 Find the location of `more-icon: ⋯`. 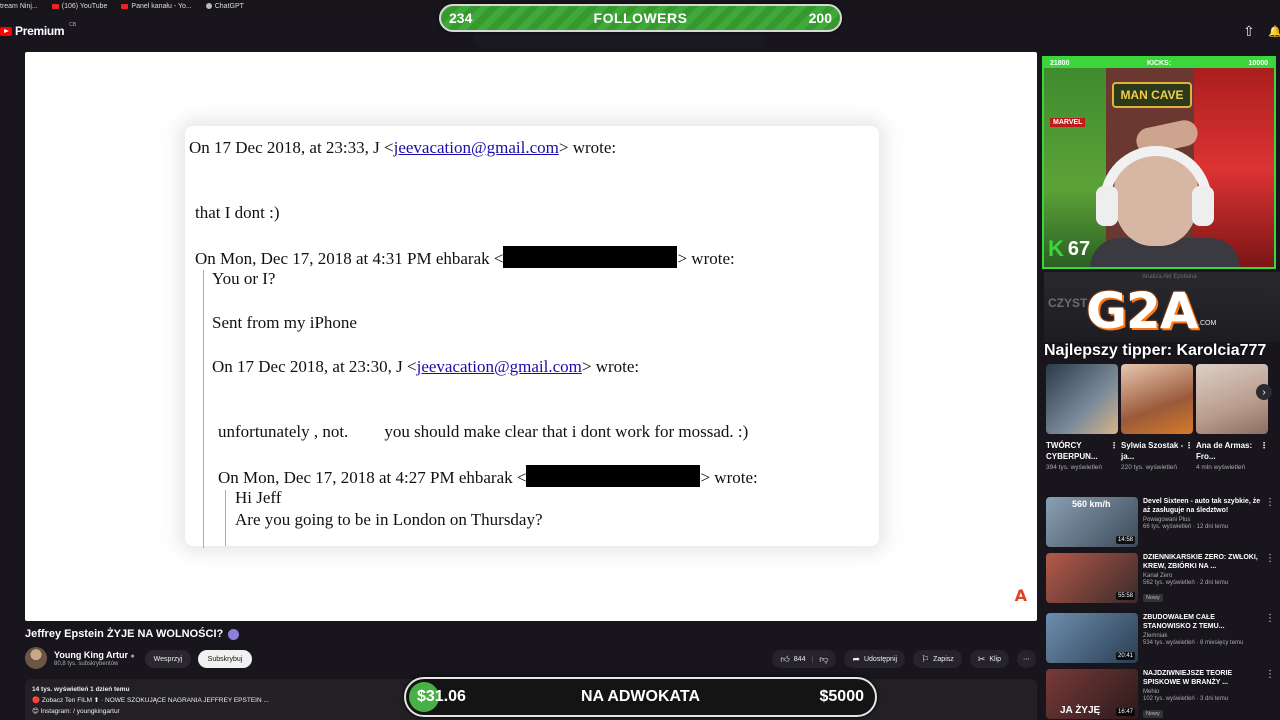

more-icon: ⋯ is located at coordinates (1026, 659).